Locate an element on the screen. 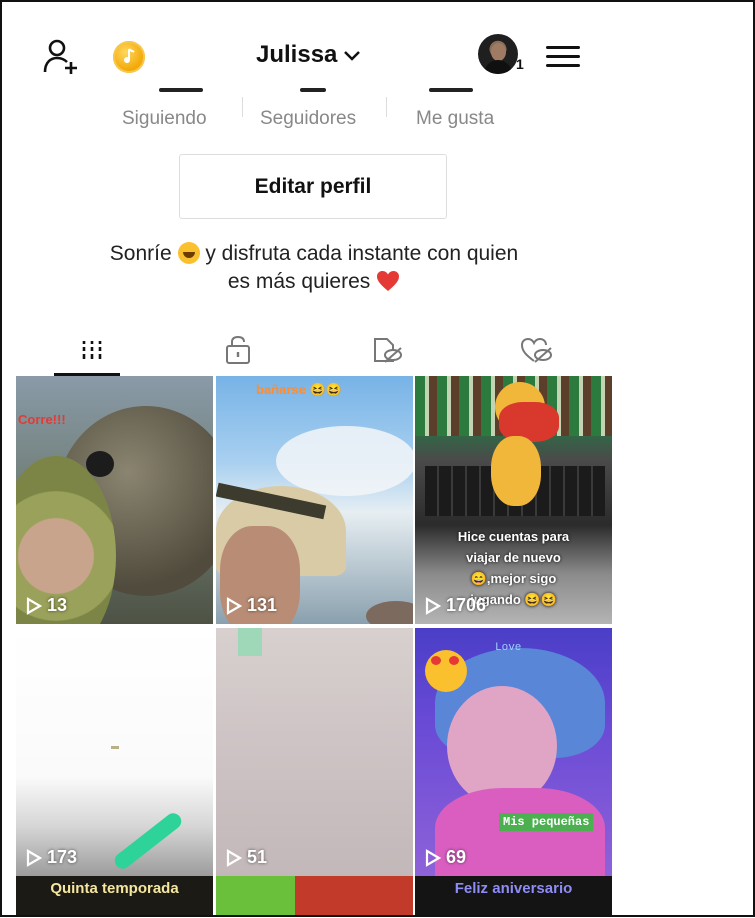 This screenshot has height=918, width=755. grid-icon is located at coordinates (92, 350).